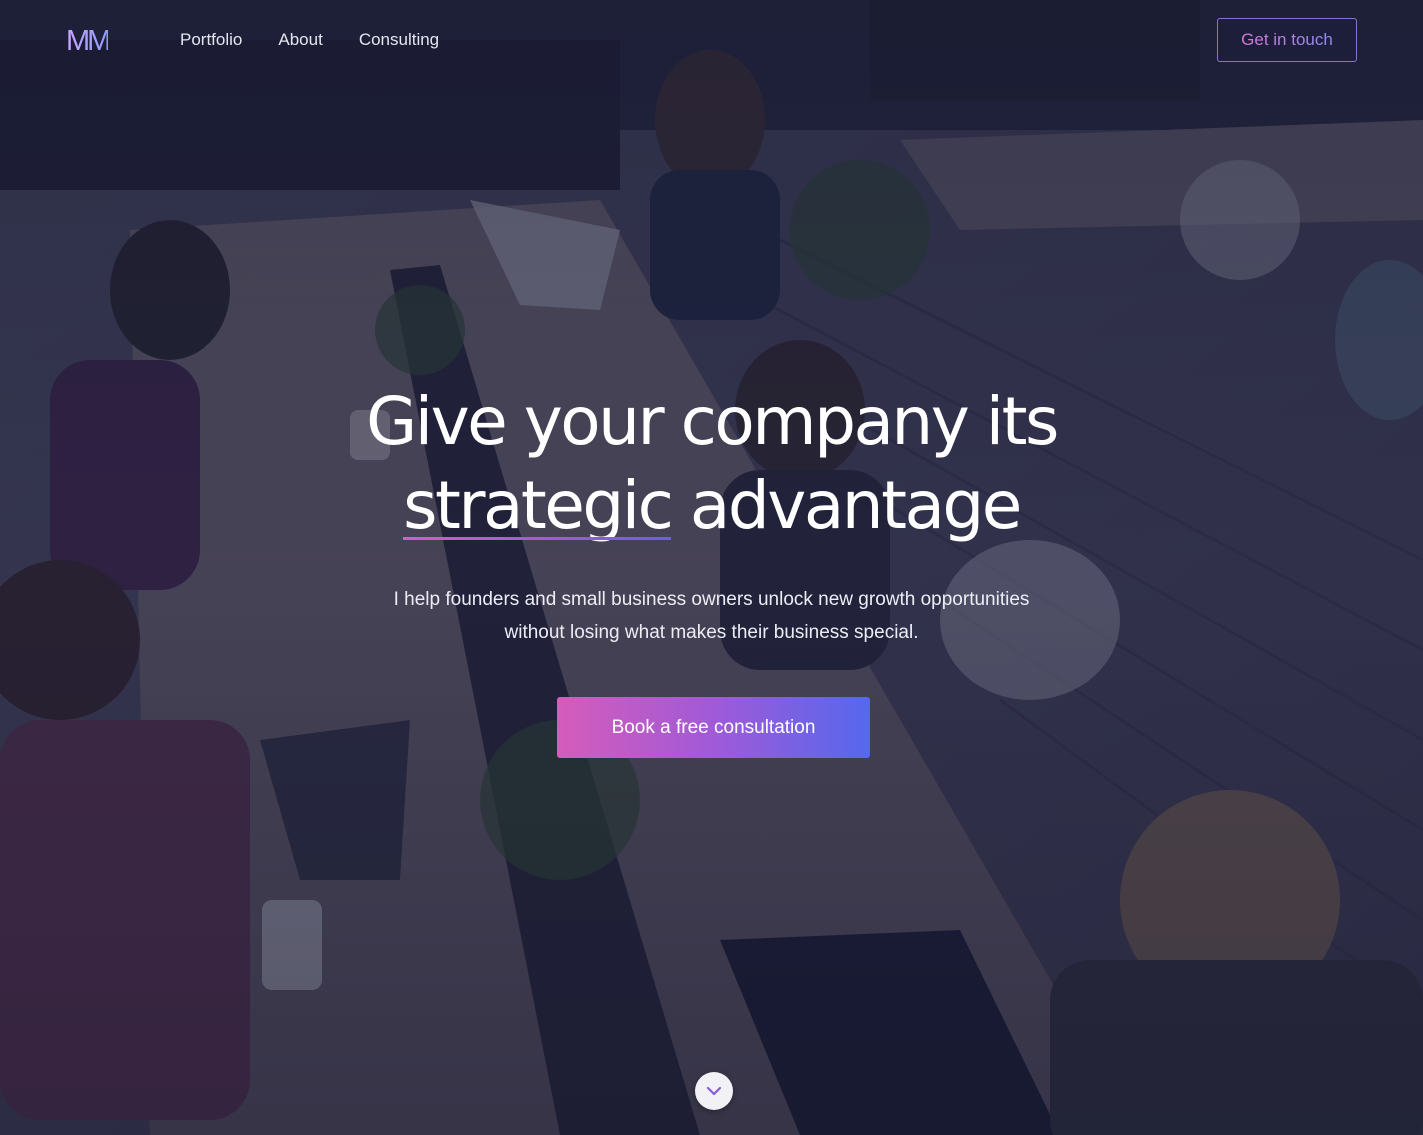  What do you see at coordinates (88, 41) in the screenshot?
I see `brand-logo: MM` at bounding box center [88, 41].